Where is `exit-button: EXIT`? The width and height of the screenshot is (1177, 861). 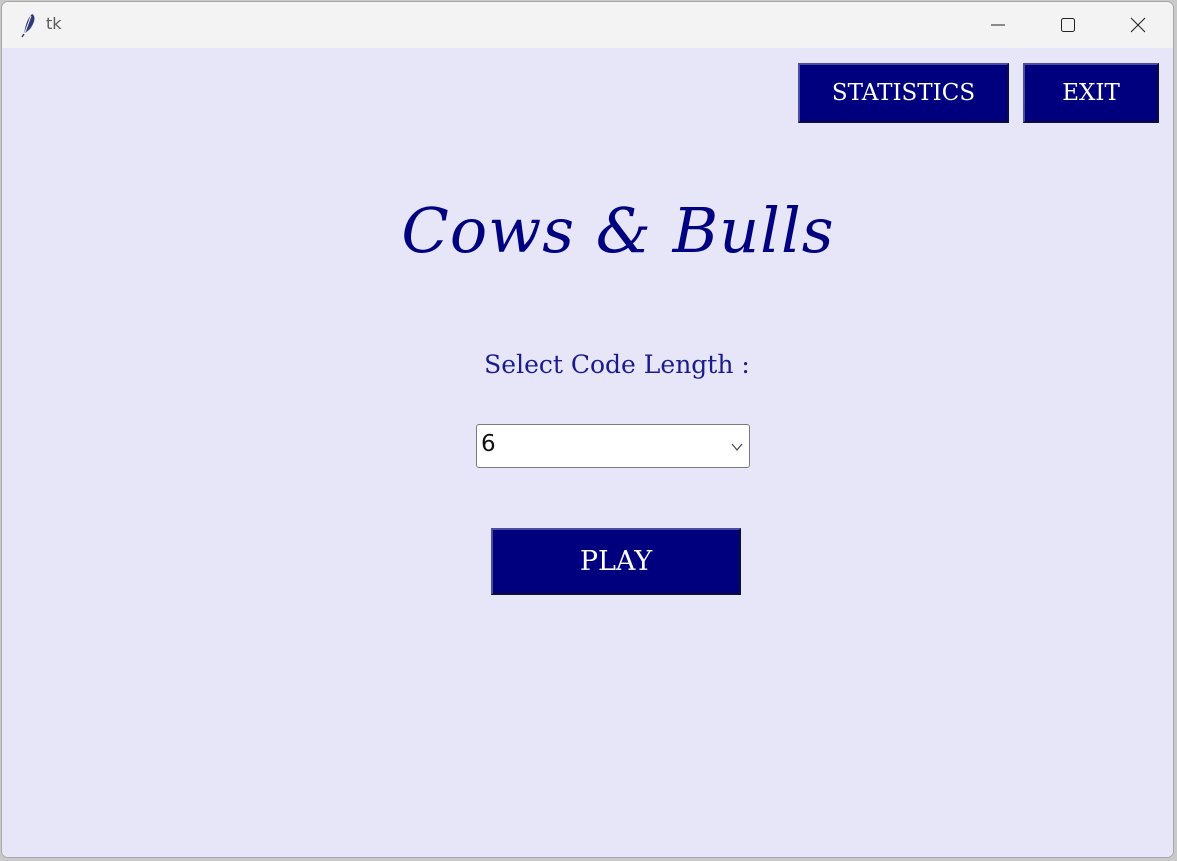 exit-button: EXIT is located at coordinates (1091, 93).